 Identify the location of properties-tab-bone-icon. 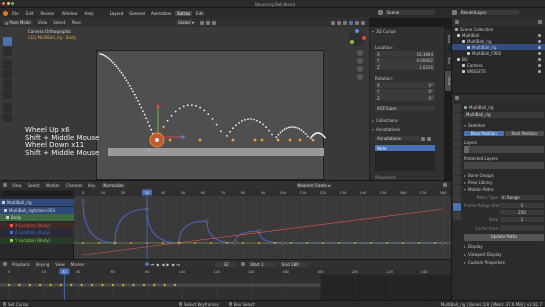
(457, 216).